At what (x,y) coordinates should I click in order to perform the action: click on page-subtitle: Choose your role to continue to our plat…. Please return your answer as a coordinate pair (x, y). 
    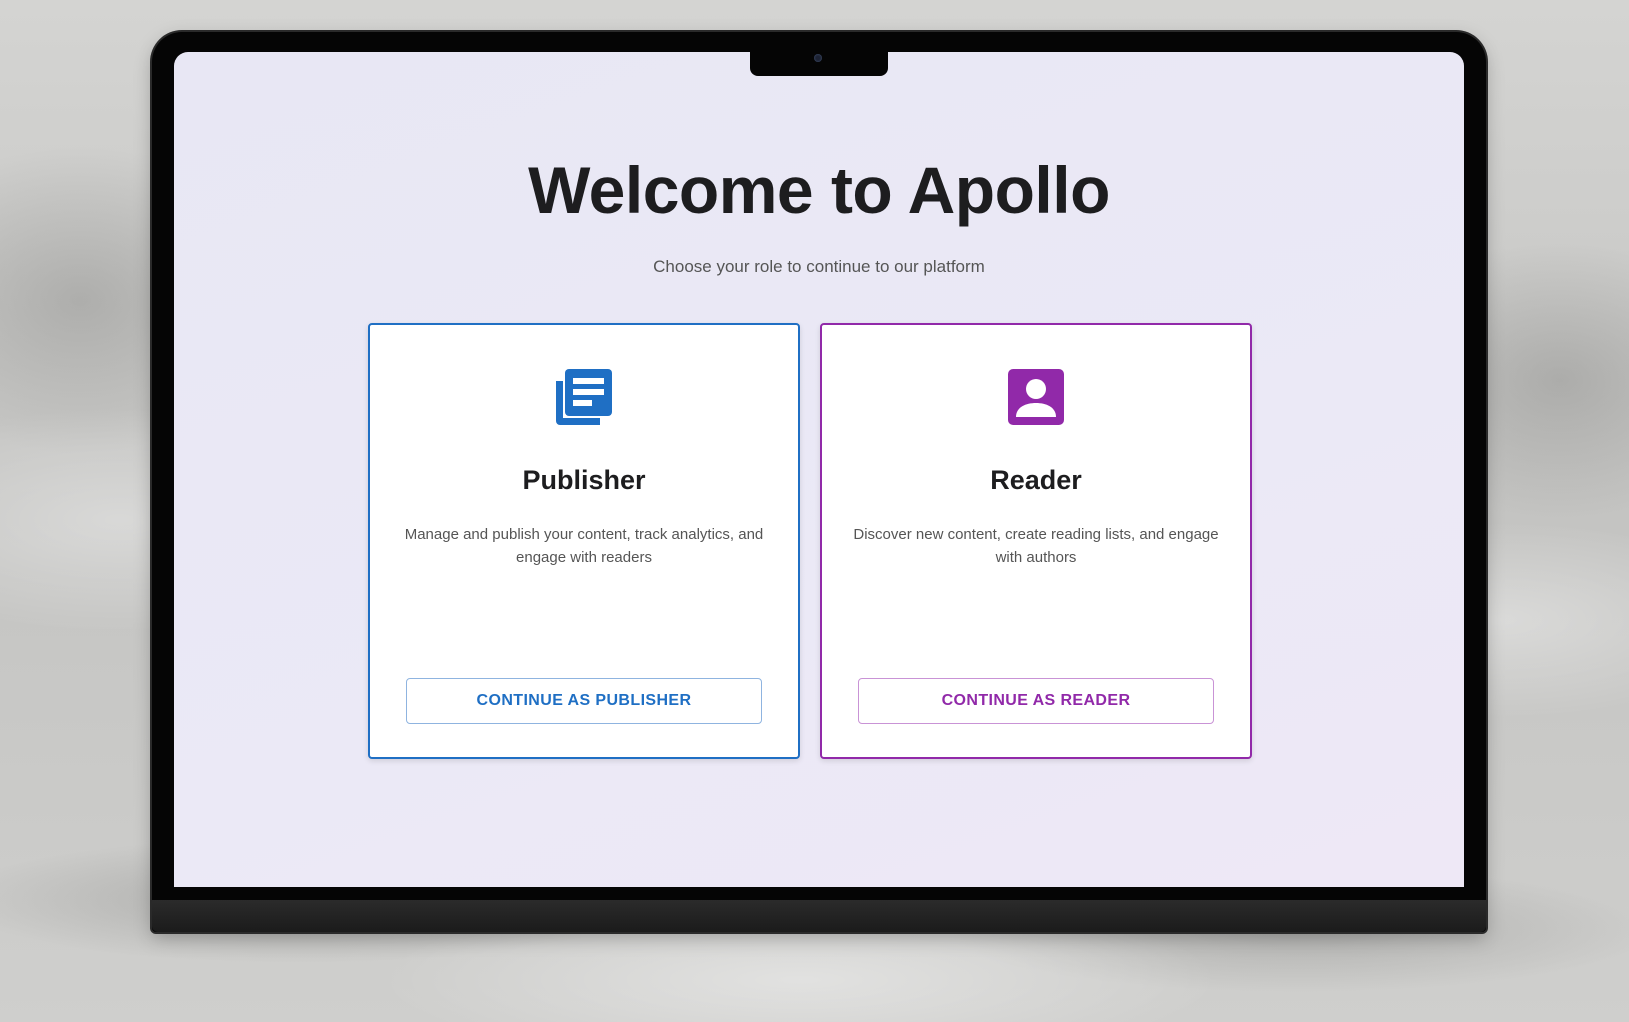
    Looking at the image, I should click on (819, 266).